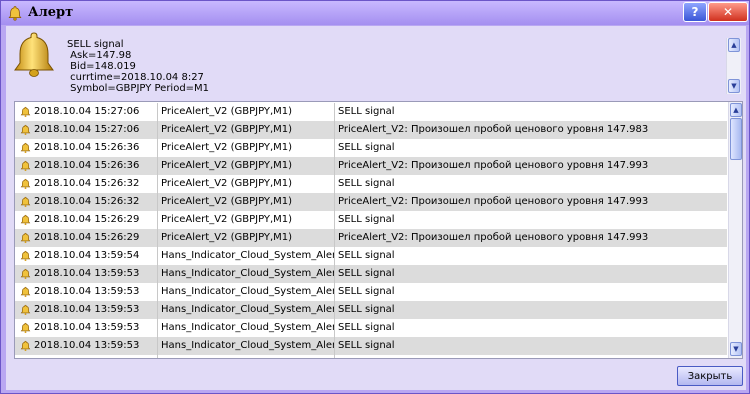  I want to click on help-button: ?, so click(695, 12).